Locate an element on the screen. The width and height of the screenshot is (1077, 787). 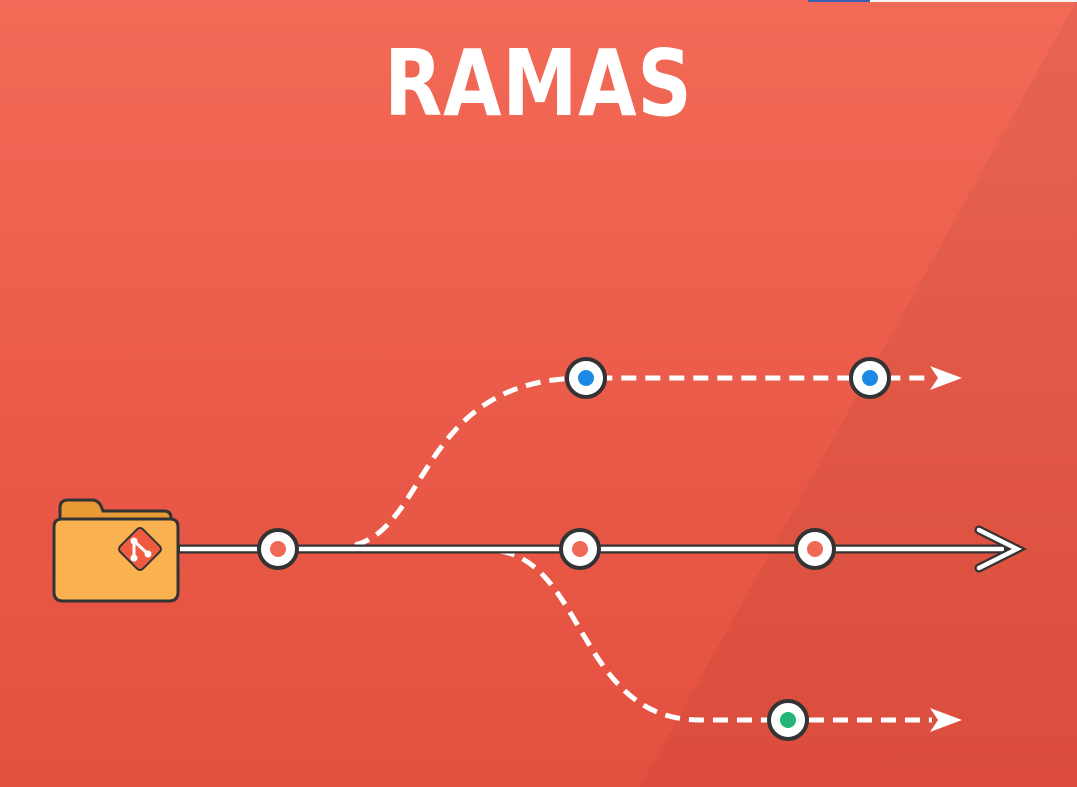
lower-branch-arrowhead is located at coordinates (946, 720).